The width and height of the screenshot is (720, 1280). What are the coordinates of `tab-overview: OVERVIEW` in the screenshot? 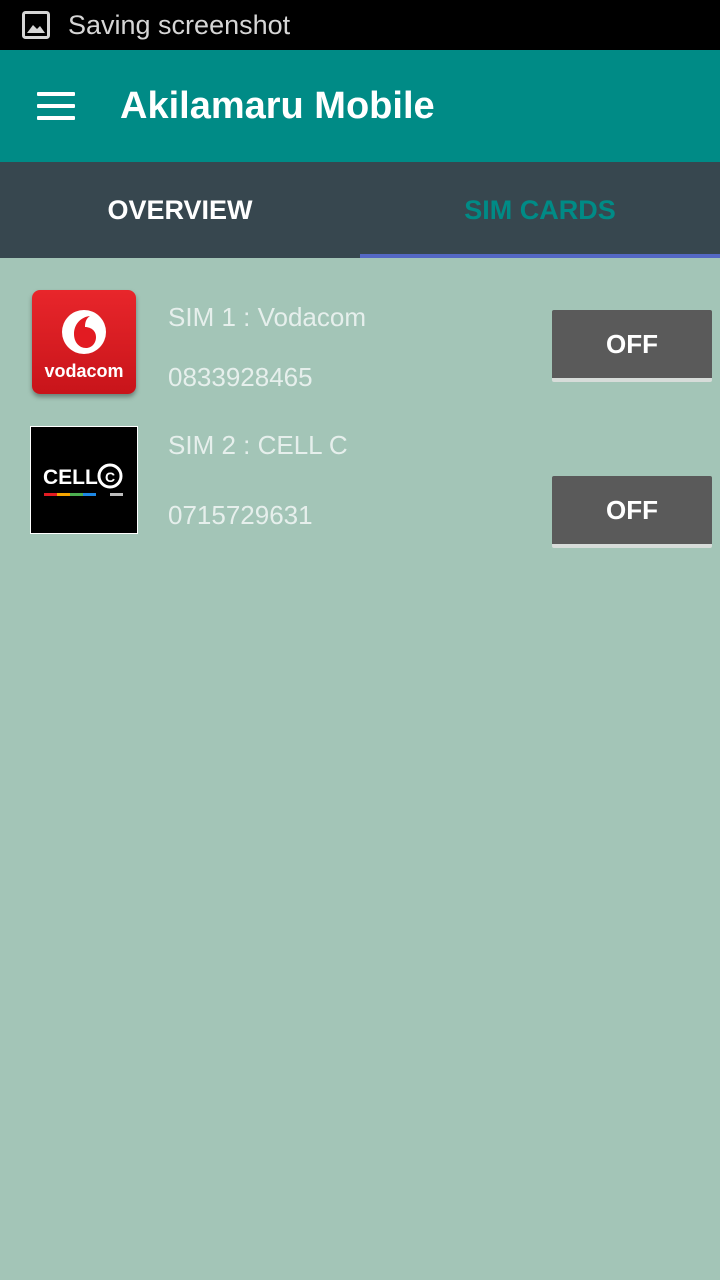 It's located at (180, 210).